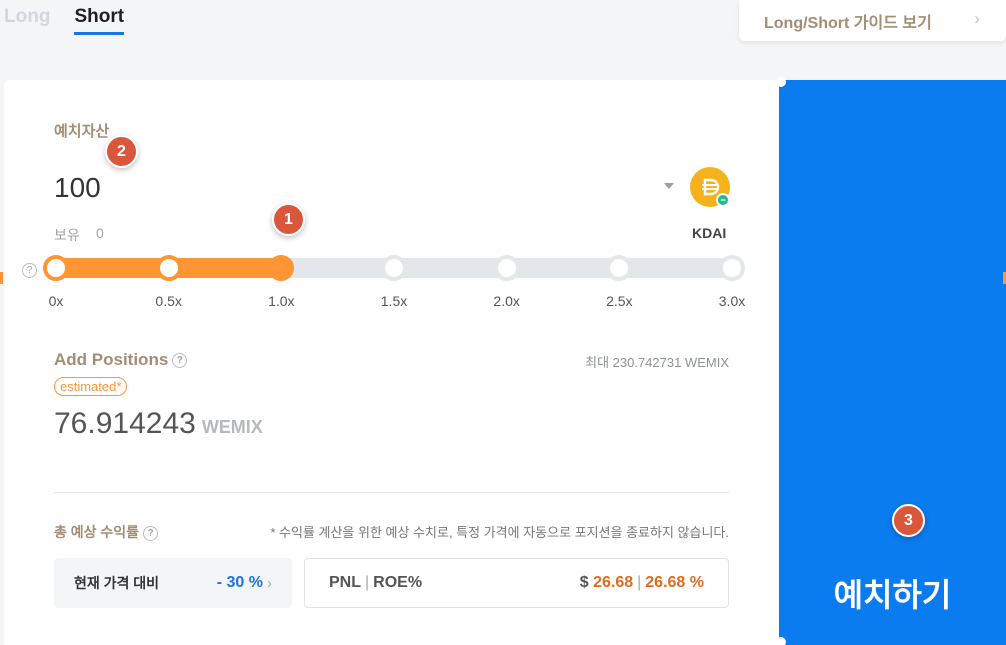 The width and height of the screenshot is (1006, 645). What do you see at coordinates (56, 301) in the screenshot?
I see `slider-tick-label: 0x` at bounding box center [56, 301].